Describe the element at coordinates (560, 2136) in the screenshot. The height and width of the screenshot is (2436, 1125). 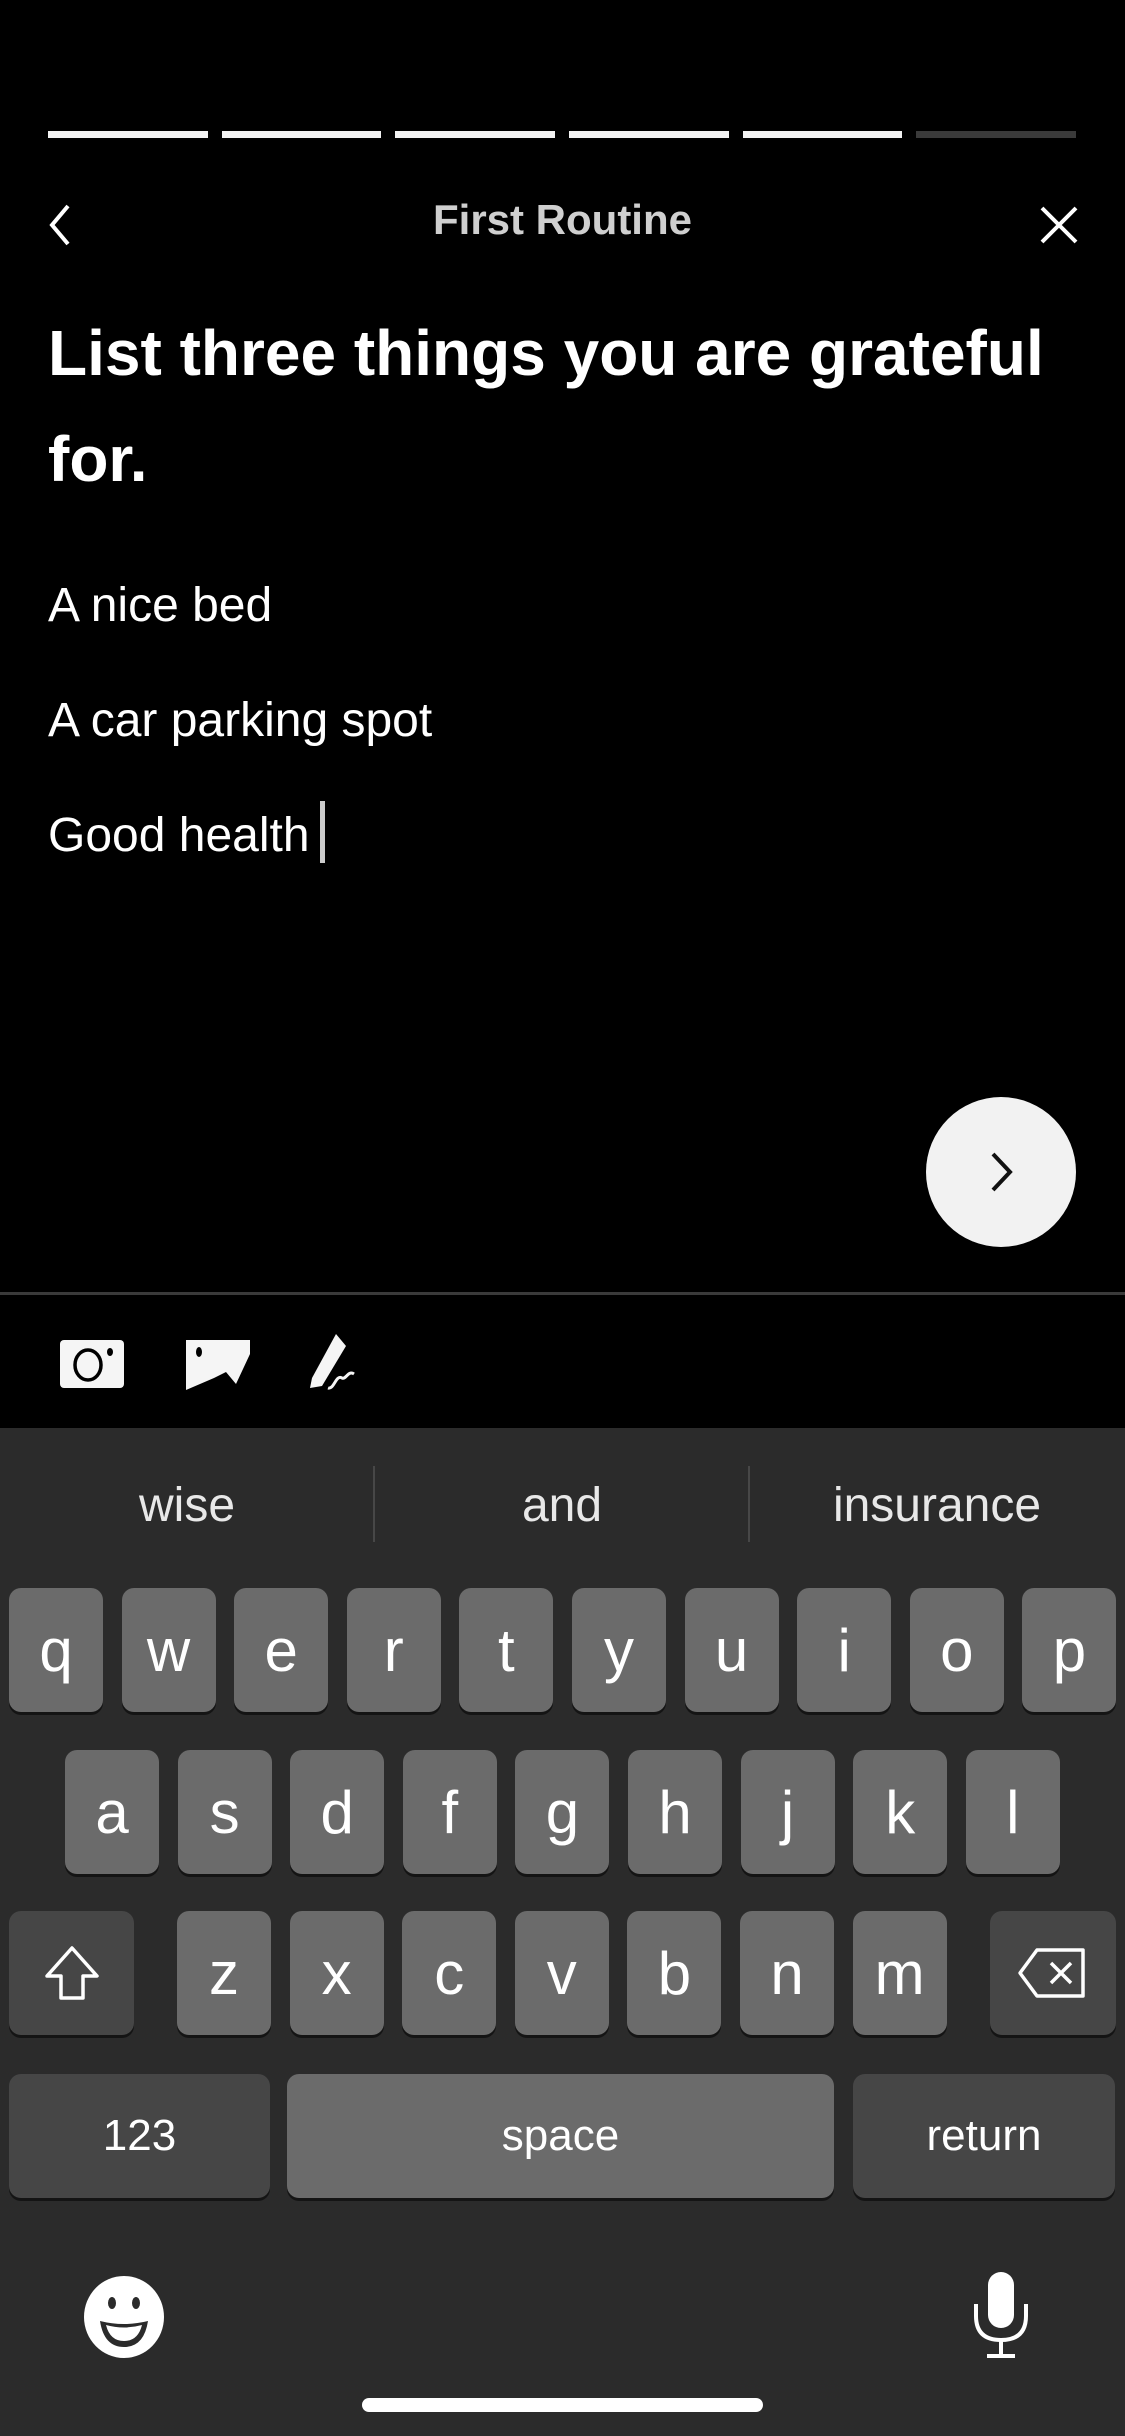
I see `space-key: space` at that location.